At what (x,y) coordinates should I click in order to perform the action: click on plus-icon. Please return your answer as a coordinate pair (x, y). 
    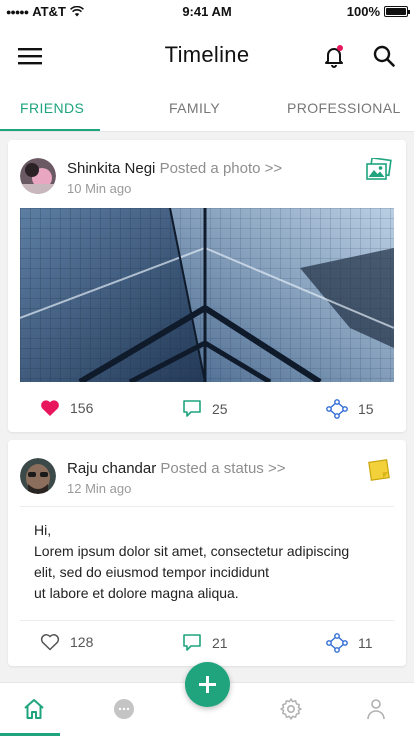
    Looking at the image, I should click on (207, 684).